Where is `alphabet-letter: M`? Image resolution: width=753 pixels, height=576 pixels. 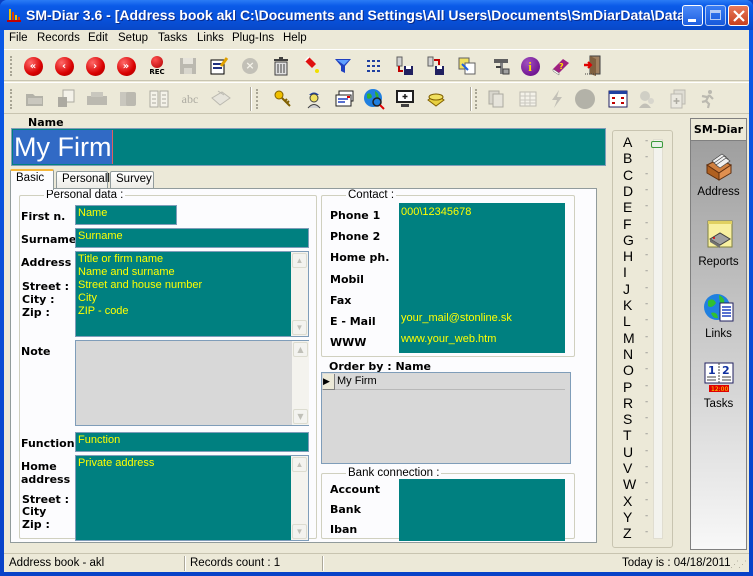
alphabet-letter: M is located at coordinates (629, 338).